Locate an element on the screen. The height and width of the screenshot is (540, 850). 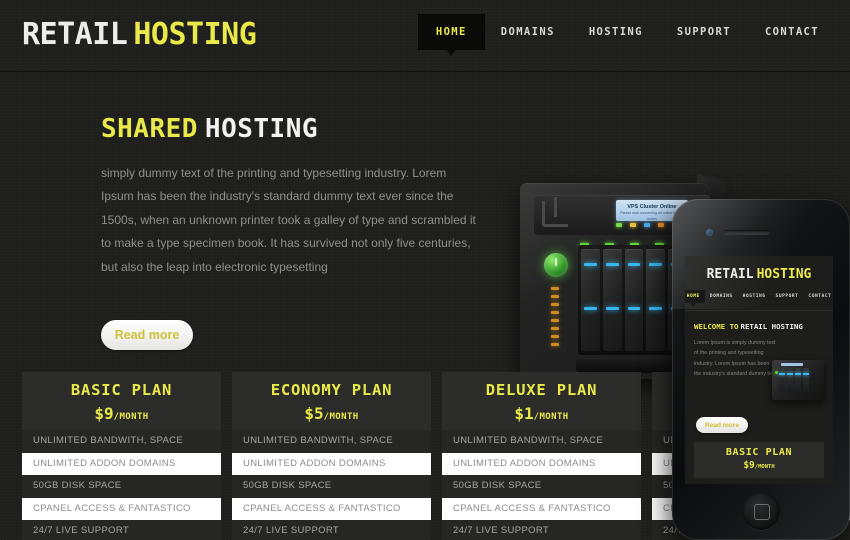
plan-name: DELUXE PLAN is located at coordinates (541, 390).